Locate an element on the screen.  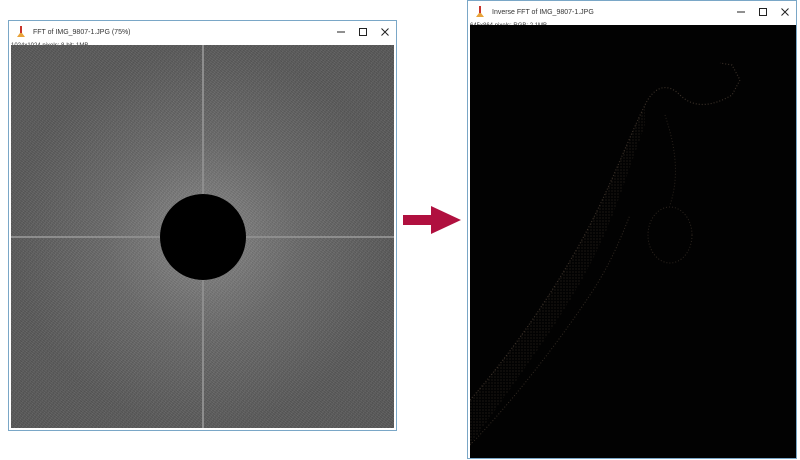
inverse-title-bar: Inverse FFT of IMG_9807-1.JPG is located at coordinates (632, 12).